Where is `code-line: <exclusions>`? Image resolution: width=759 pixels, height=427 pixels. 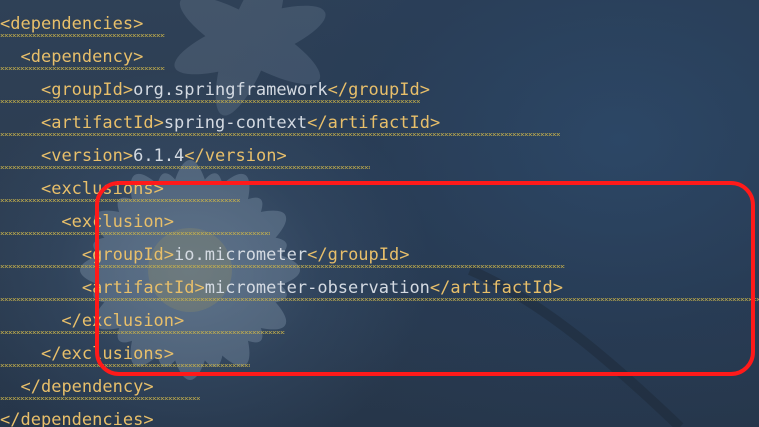
code-line: <exclusions> is located at coordinates (281, 189).